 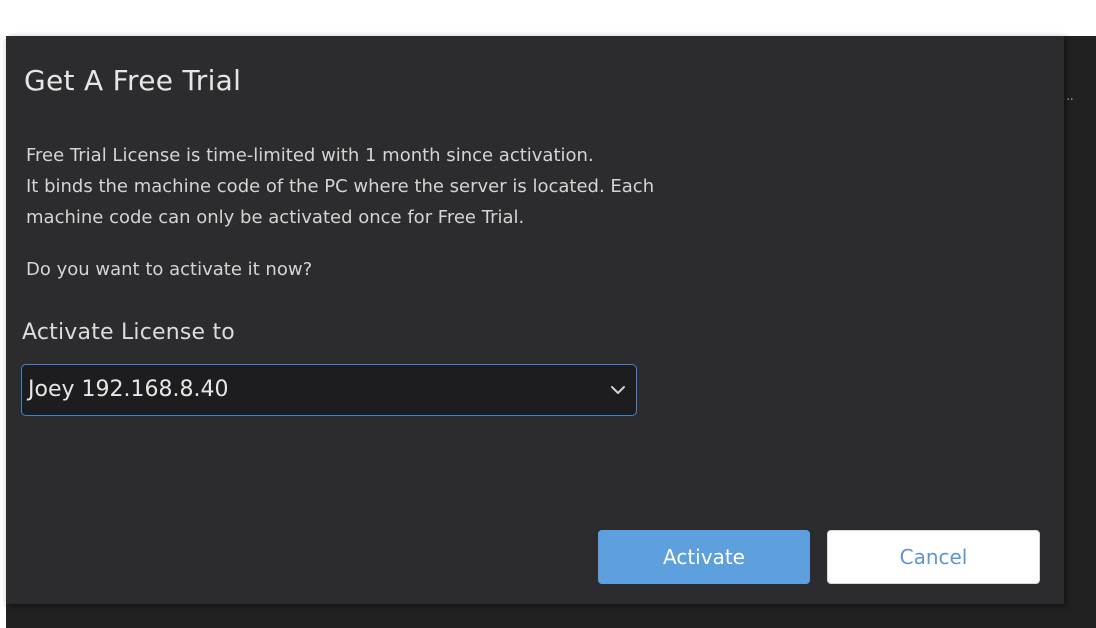 What do you see at coordinates (133, 80) in the screenshot?
I see `dialog-title: Get A Free Trial` at bounding box center [133, 80].